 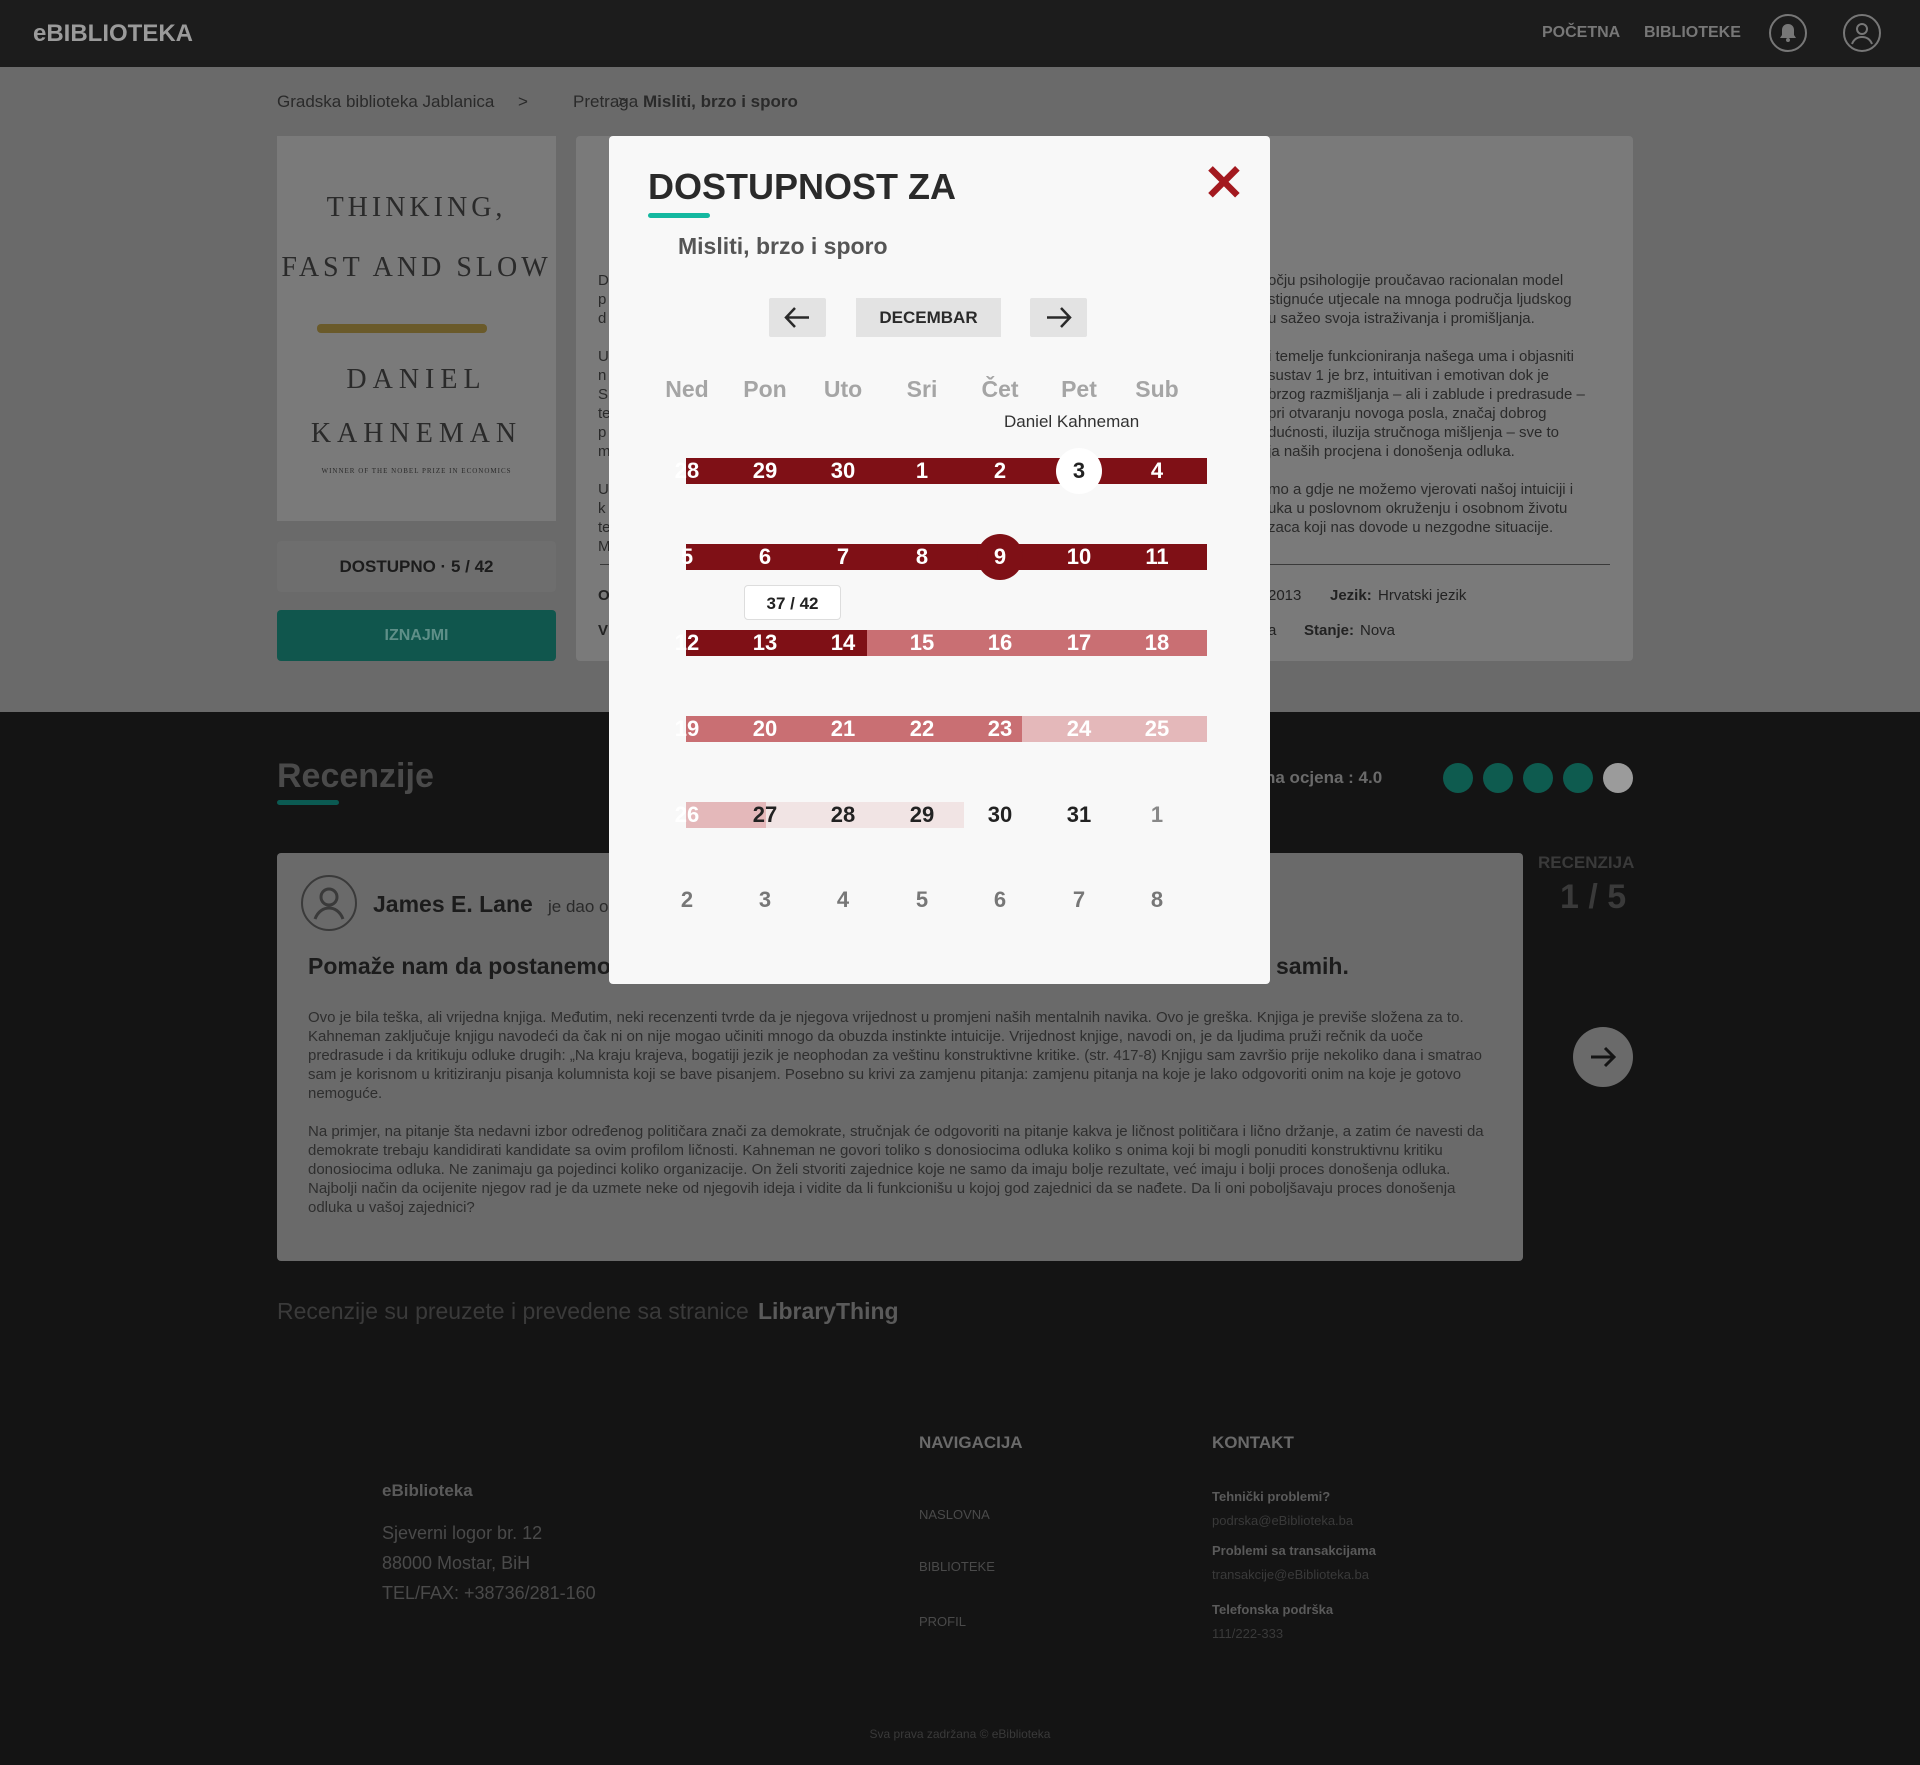 I want to click on calendar-day: 25, so click(x=1157, y=729).